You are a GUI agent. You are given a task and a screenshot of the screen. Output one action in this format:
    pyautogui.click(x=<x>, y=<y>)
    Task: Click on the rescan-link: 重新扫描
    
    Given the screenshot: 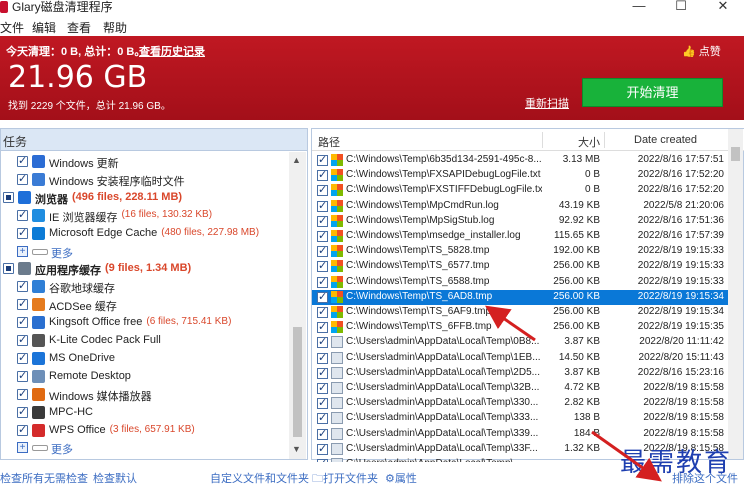 What is the action you would take?
    pyautogui.click(x=547, y=103)
    